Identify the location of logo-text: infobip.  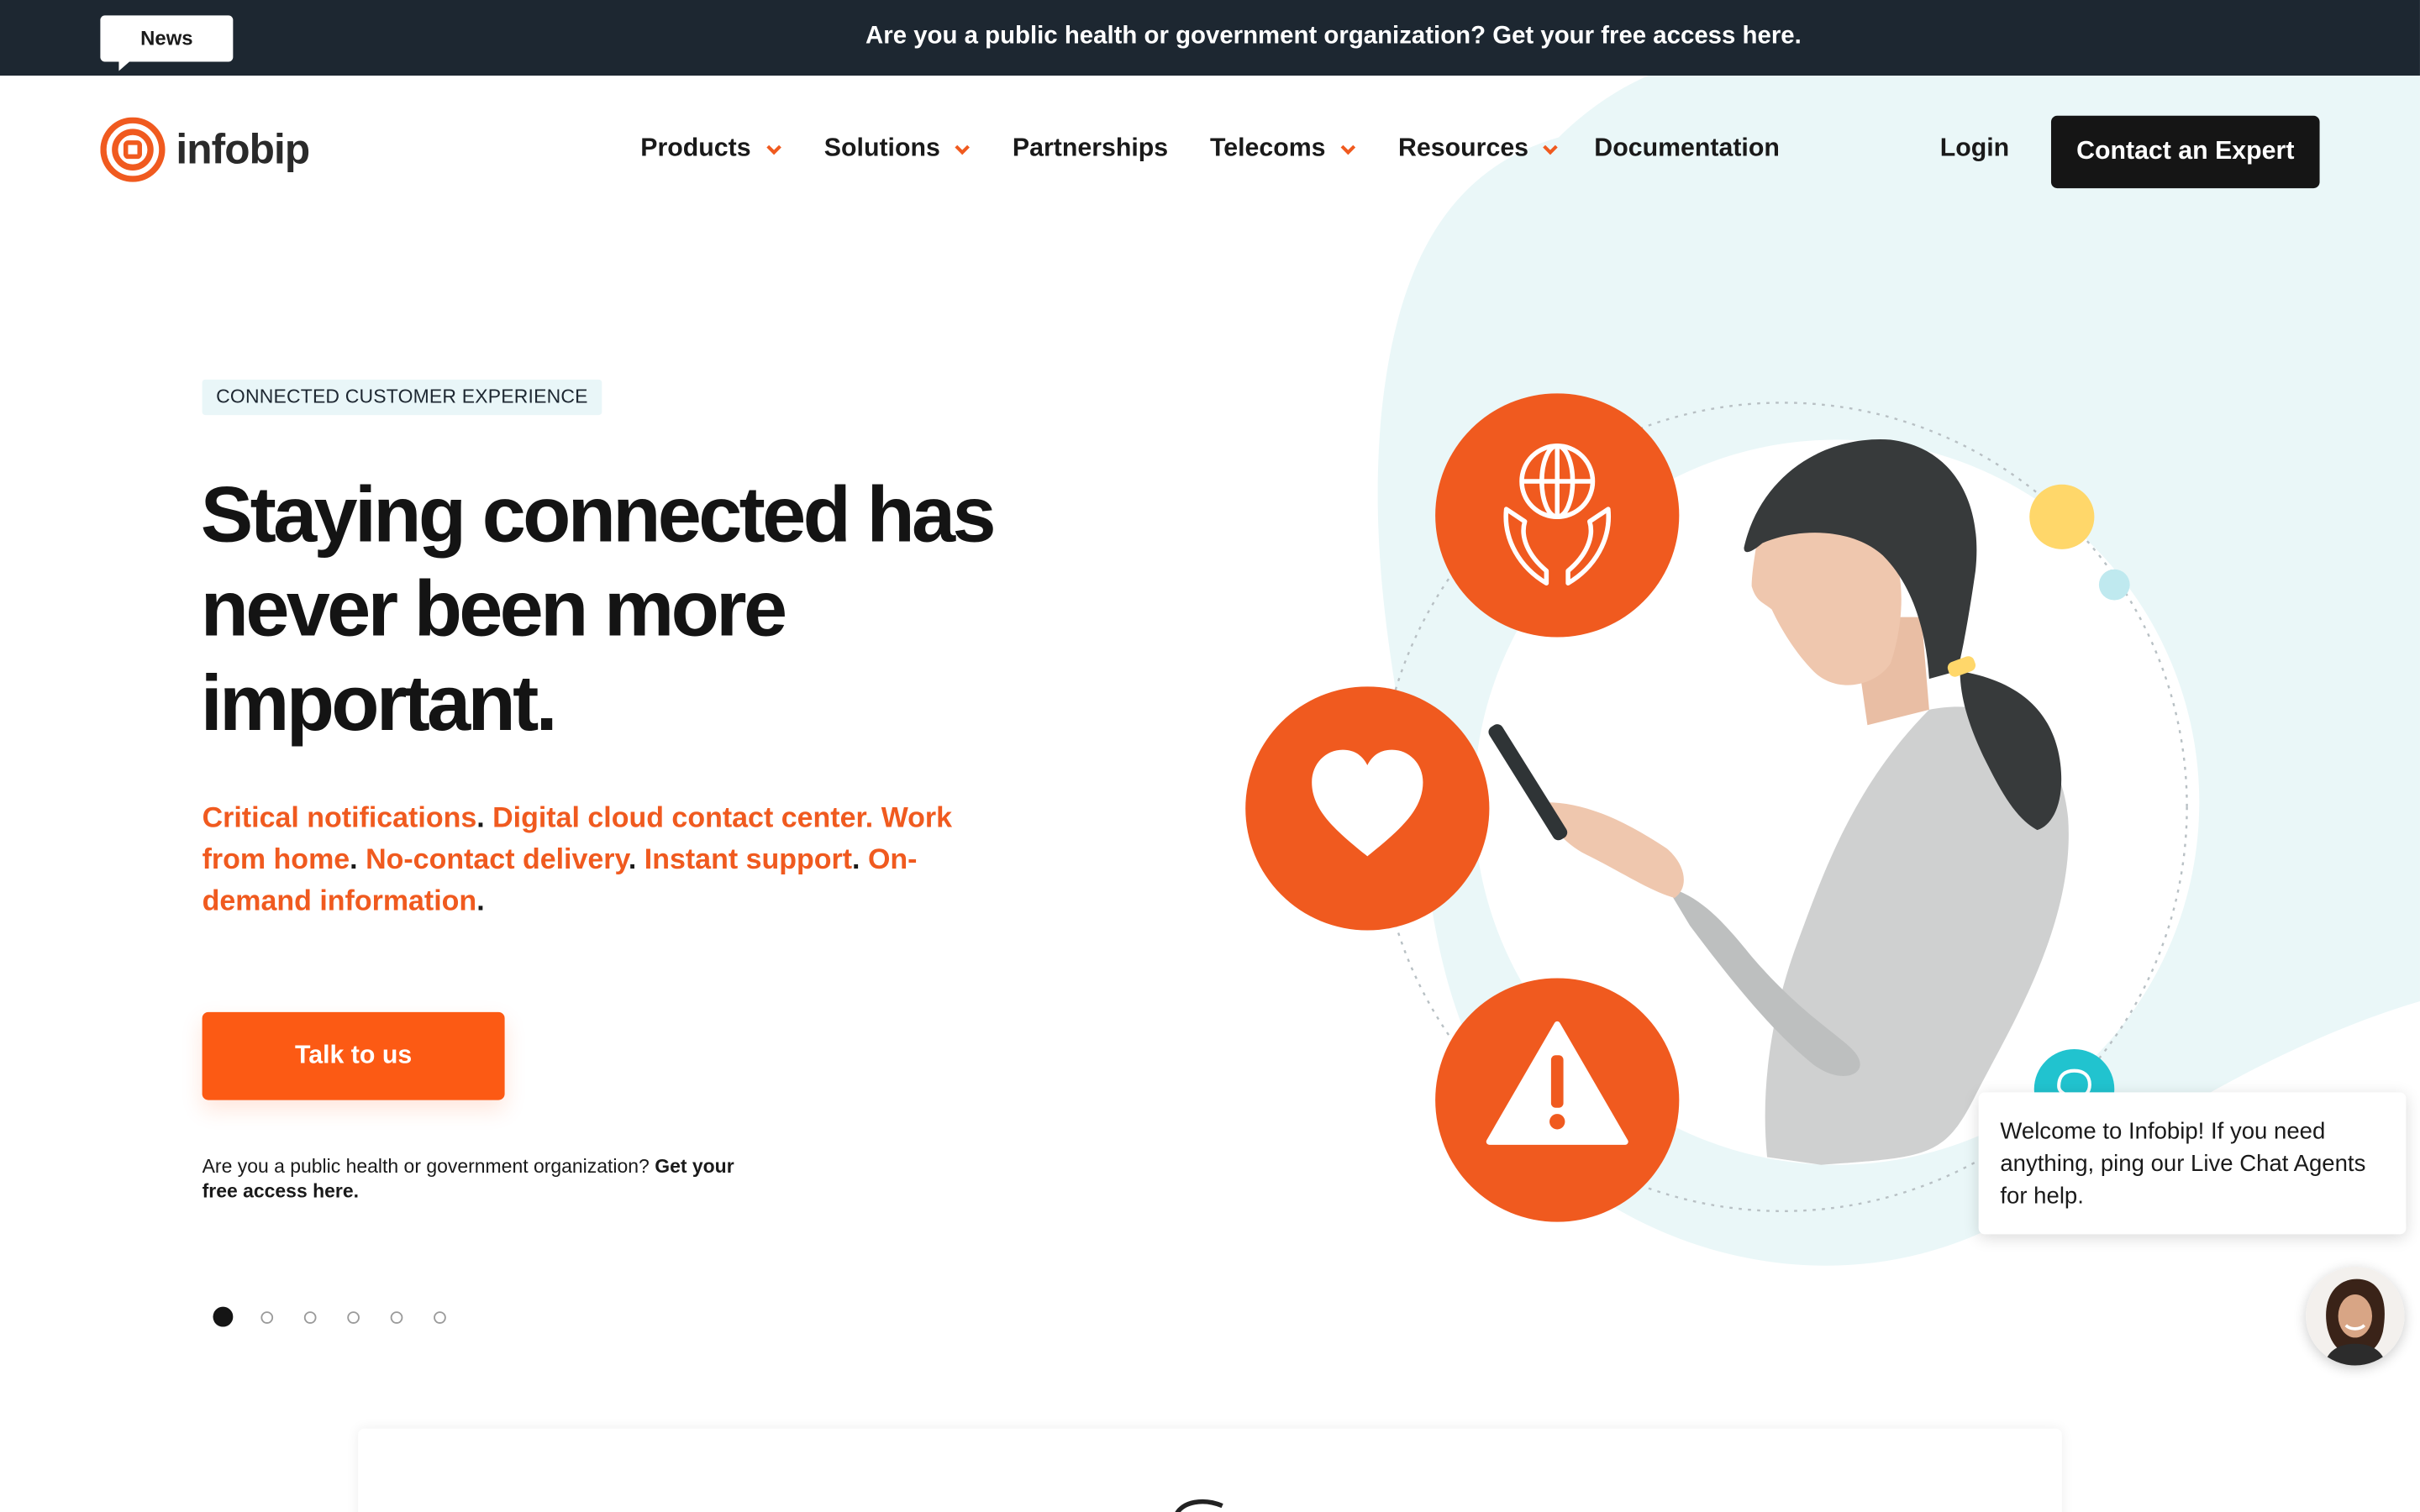
(243, 148).